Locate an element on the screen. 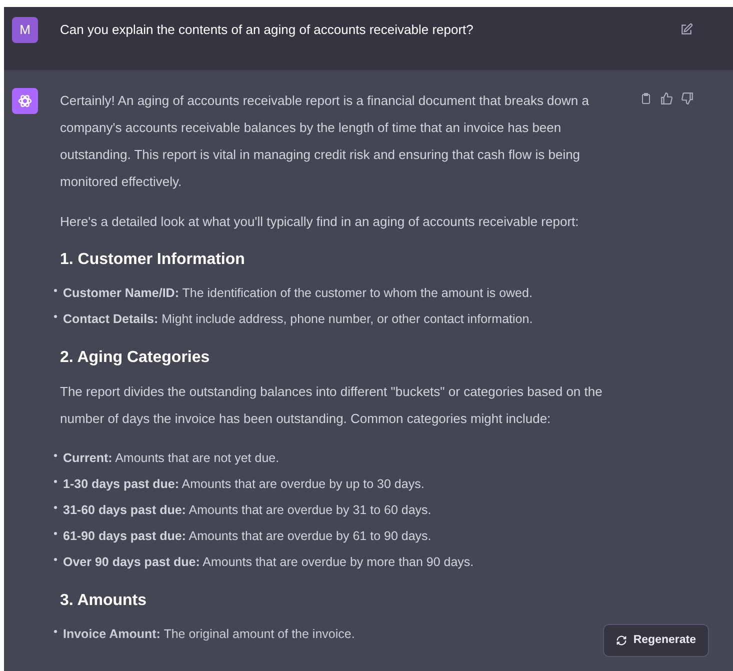 The image size is (733, 671). logo-icon is located at coordinates (25, 101).